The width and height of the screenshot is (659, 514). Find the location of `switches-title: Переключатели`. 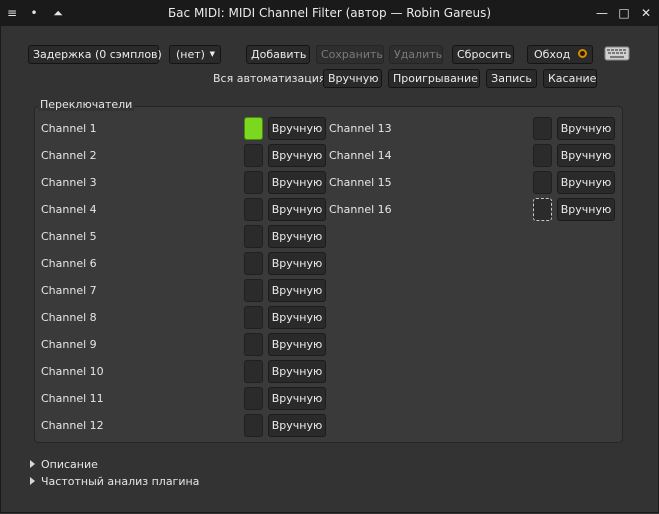

switches-title: Переключатели is located at coordinates (86, 104).